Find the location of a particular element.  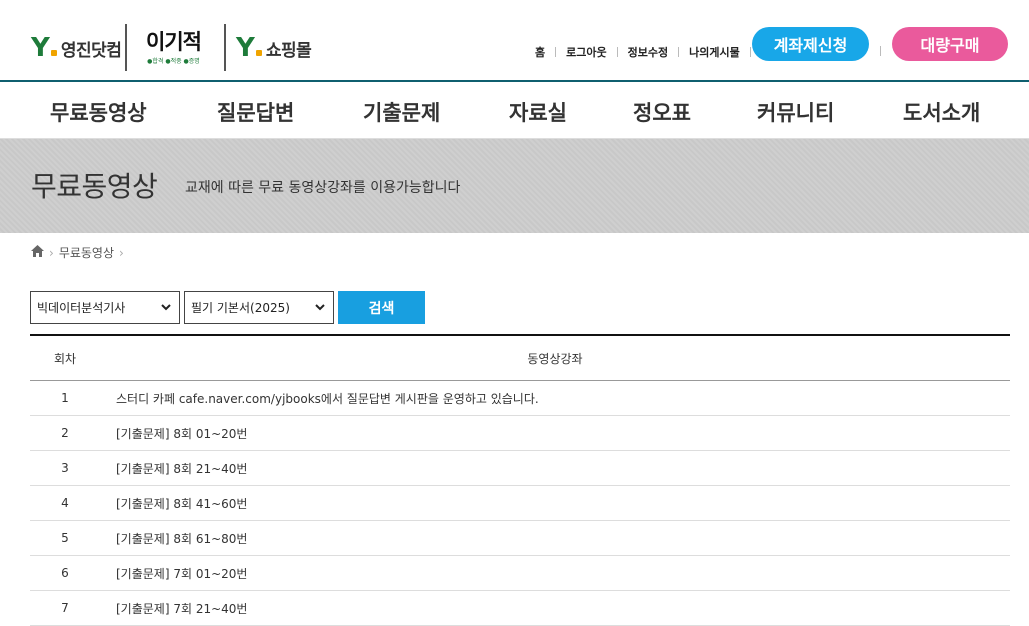

breadcrumb: › 무료동영상 › is located at coordinates (80, 252).